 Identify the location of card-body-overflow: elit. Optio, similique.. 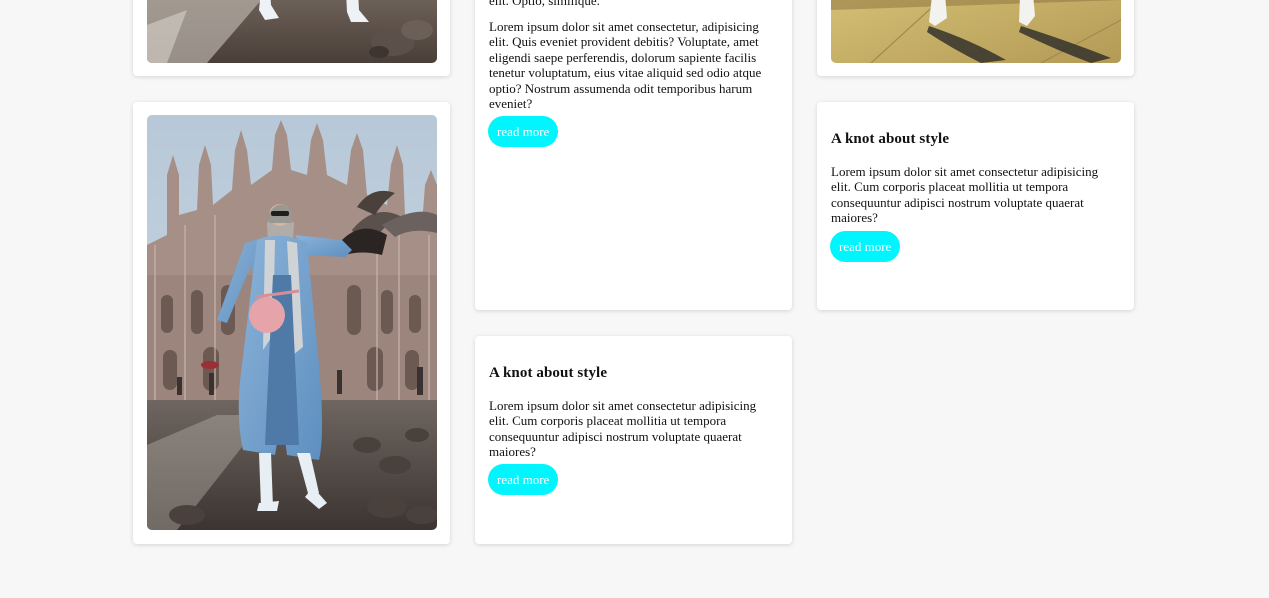
(544, 4).